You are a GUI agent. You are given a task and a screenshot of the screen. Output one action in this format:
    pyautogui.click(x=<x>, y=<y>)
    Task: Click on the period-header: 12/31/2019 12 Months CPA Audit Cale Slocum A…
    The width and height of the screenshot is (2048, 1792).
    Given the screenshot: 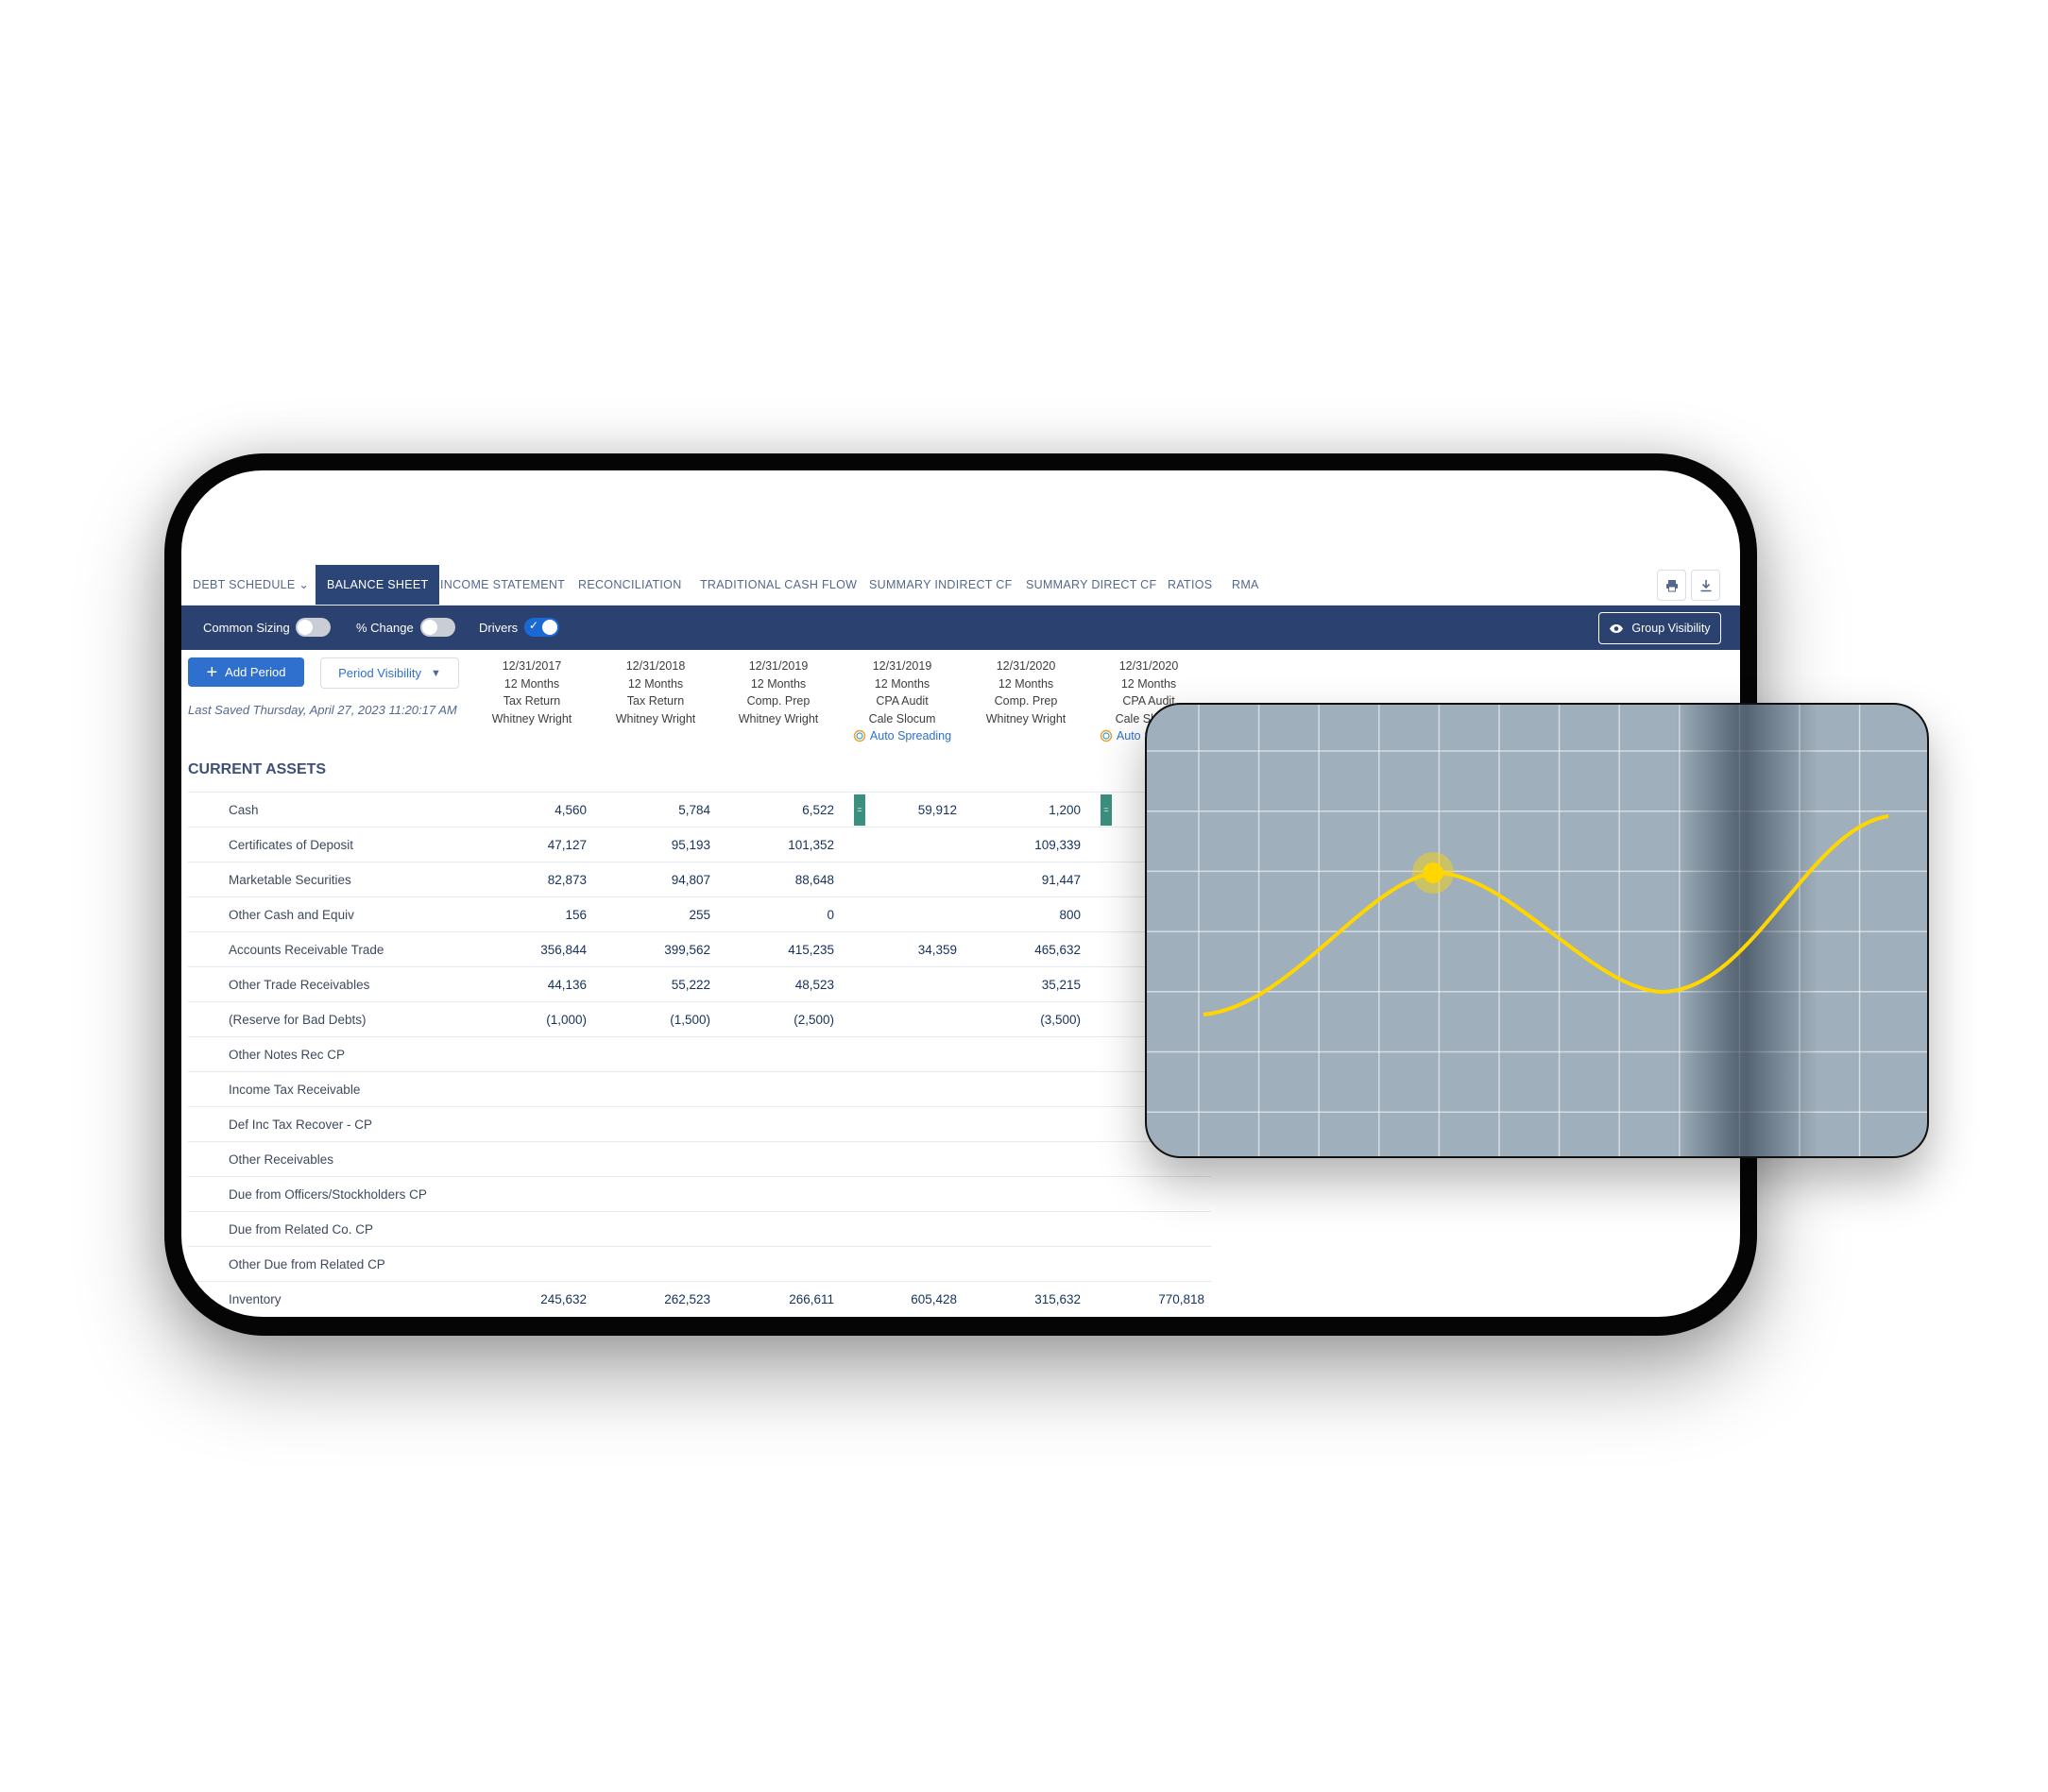 What is the action you would take?
    pyautogui.click(x=902, y=701)
    